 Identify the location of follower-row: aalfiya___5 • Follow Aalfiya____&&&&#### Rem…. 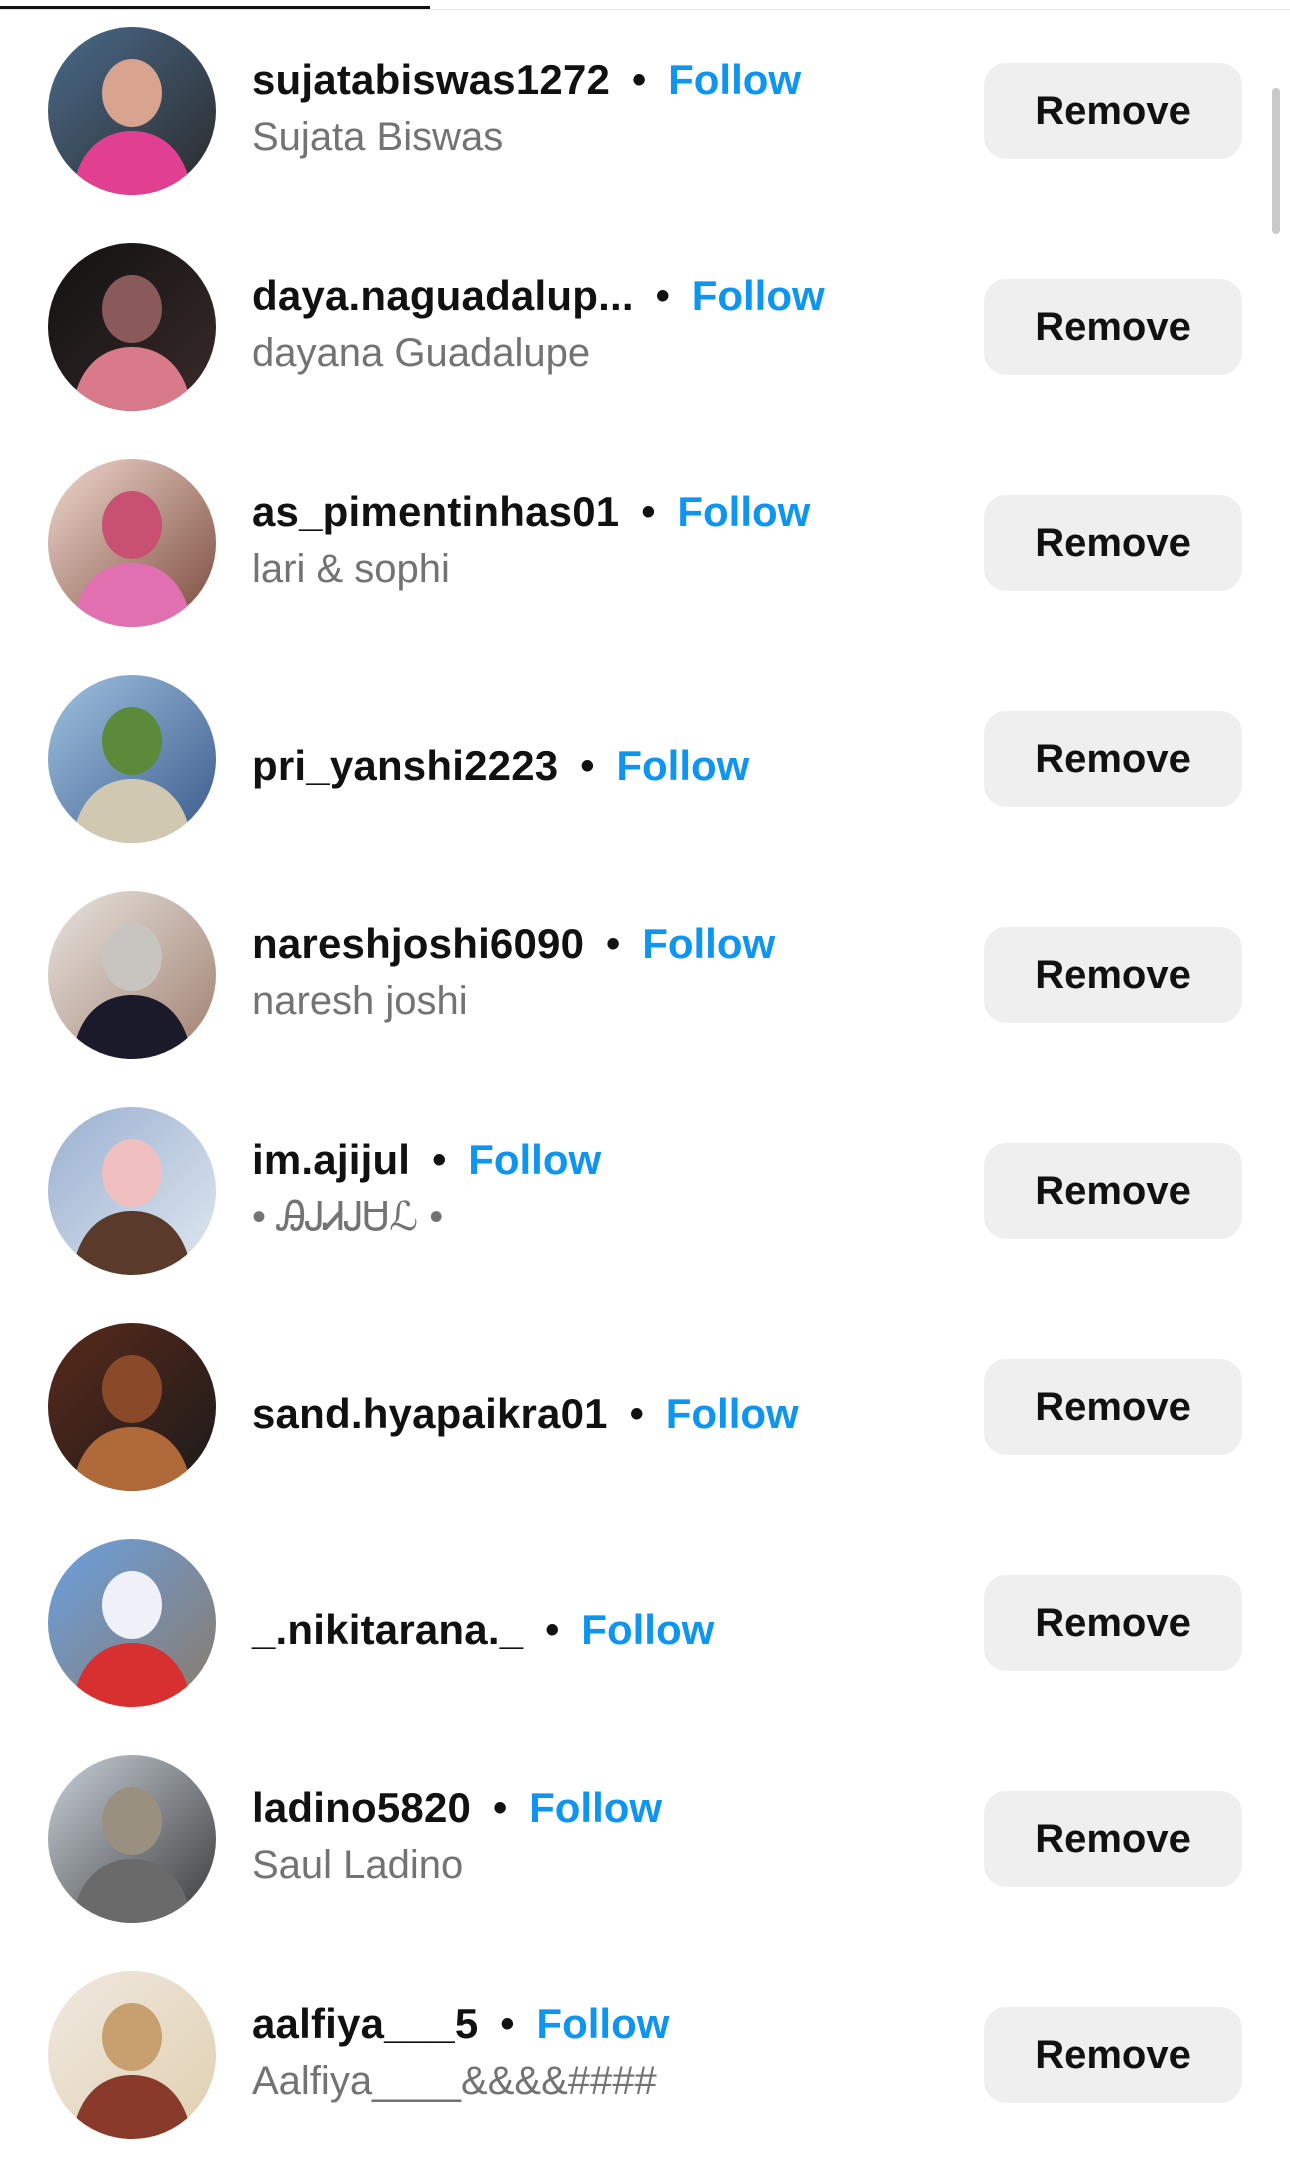
(645, 2062).